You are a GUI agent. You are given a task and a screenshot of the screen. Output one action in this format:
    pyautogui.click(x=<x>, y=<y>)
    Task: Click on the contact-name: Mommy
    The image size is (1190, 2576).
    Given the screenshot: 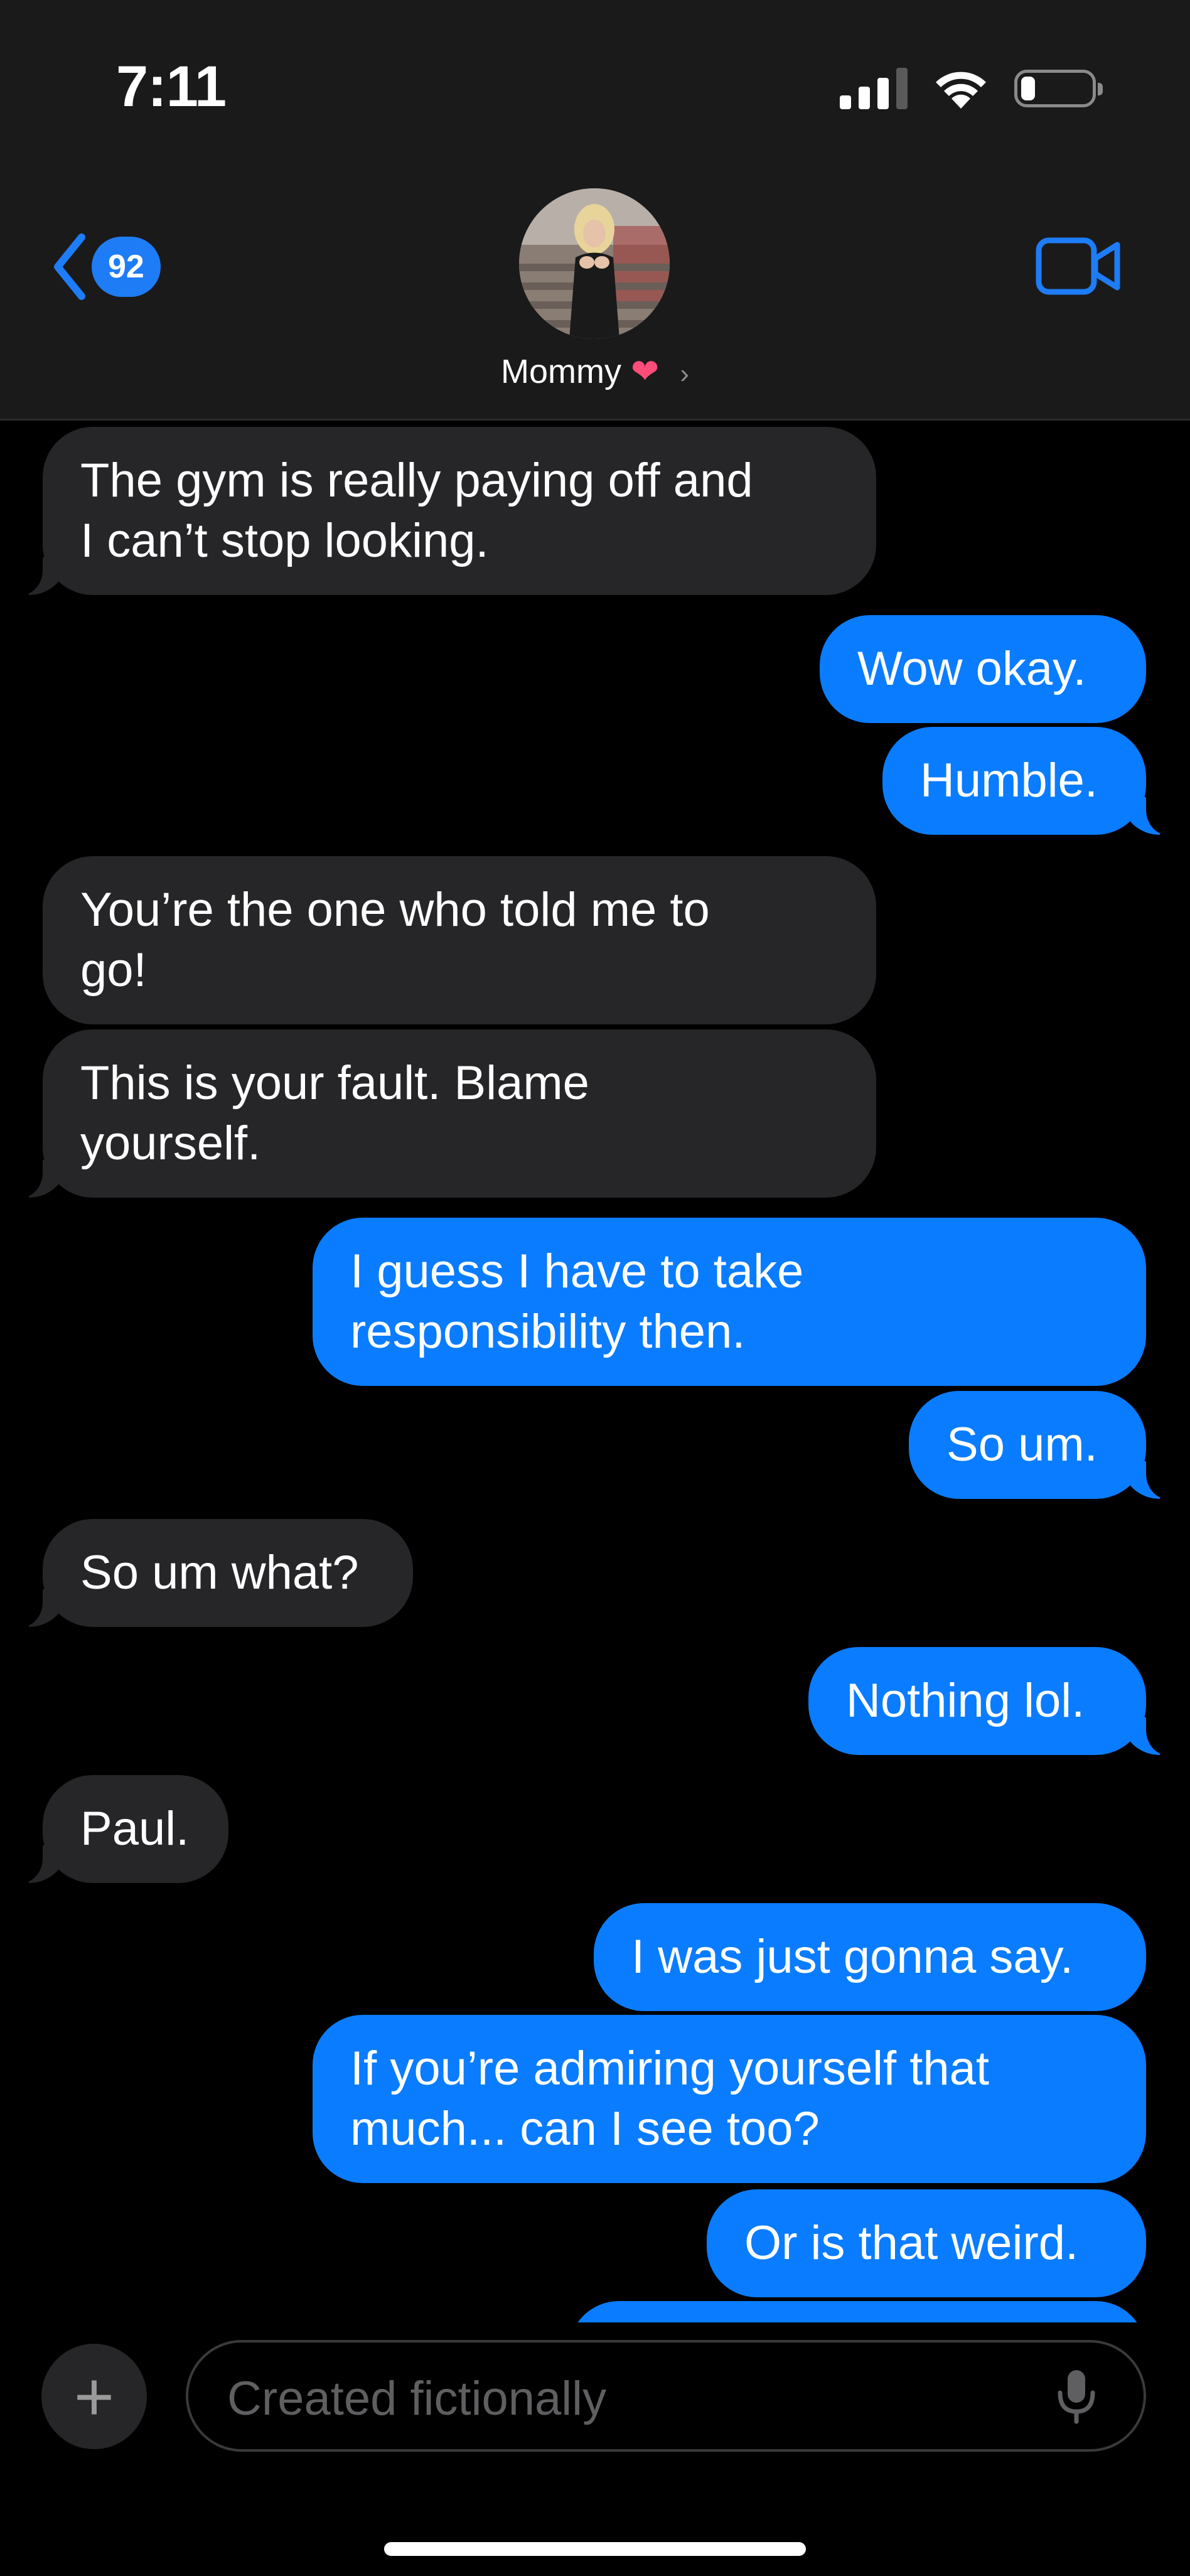 What is the action you would take?
    pyautogui.click(x=561, y=371)
    